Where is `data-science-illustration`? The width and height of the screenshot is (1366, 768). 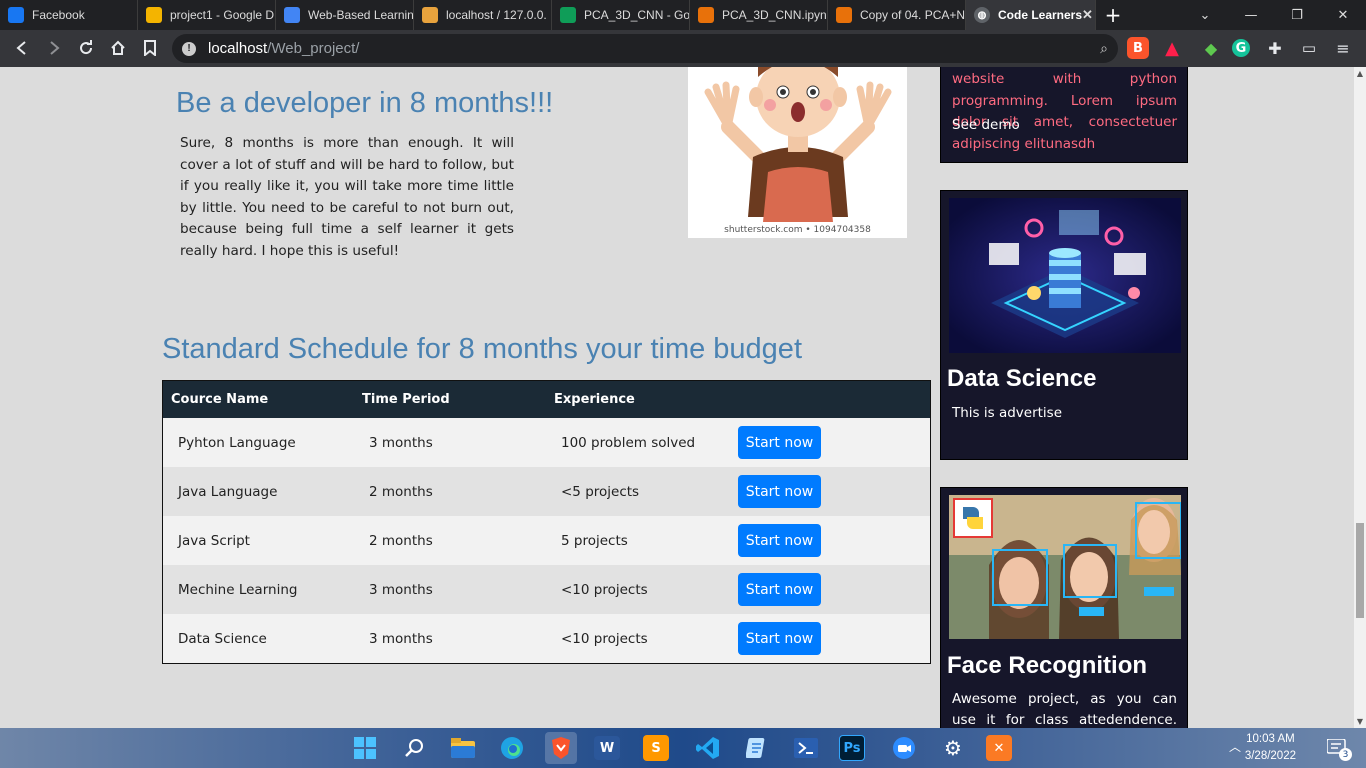
data-science-illustration is located at coordinates (1065, 275).